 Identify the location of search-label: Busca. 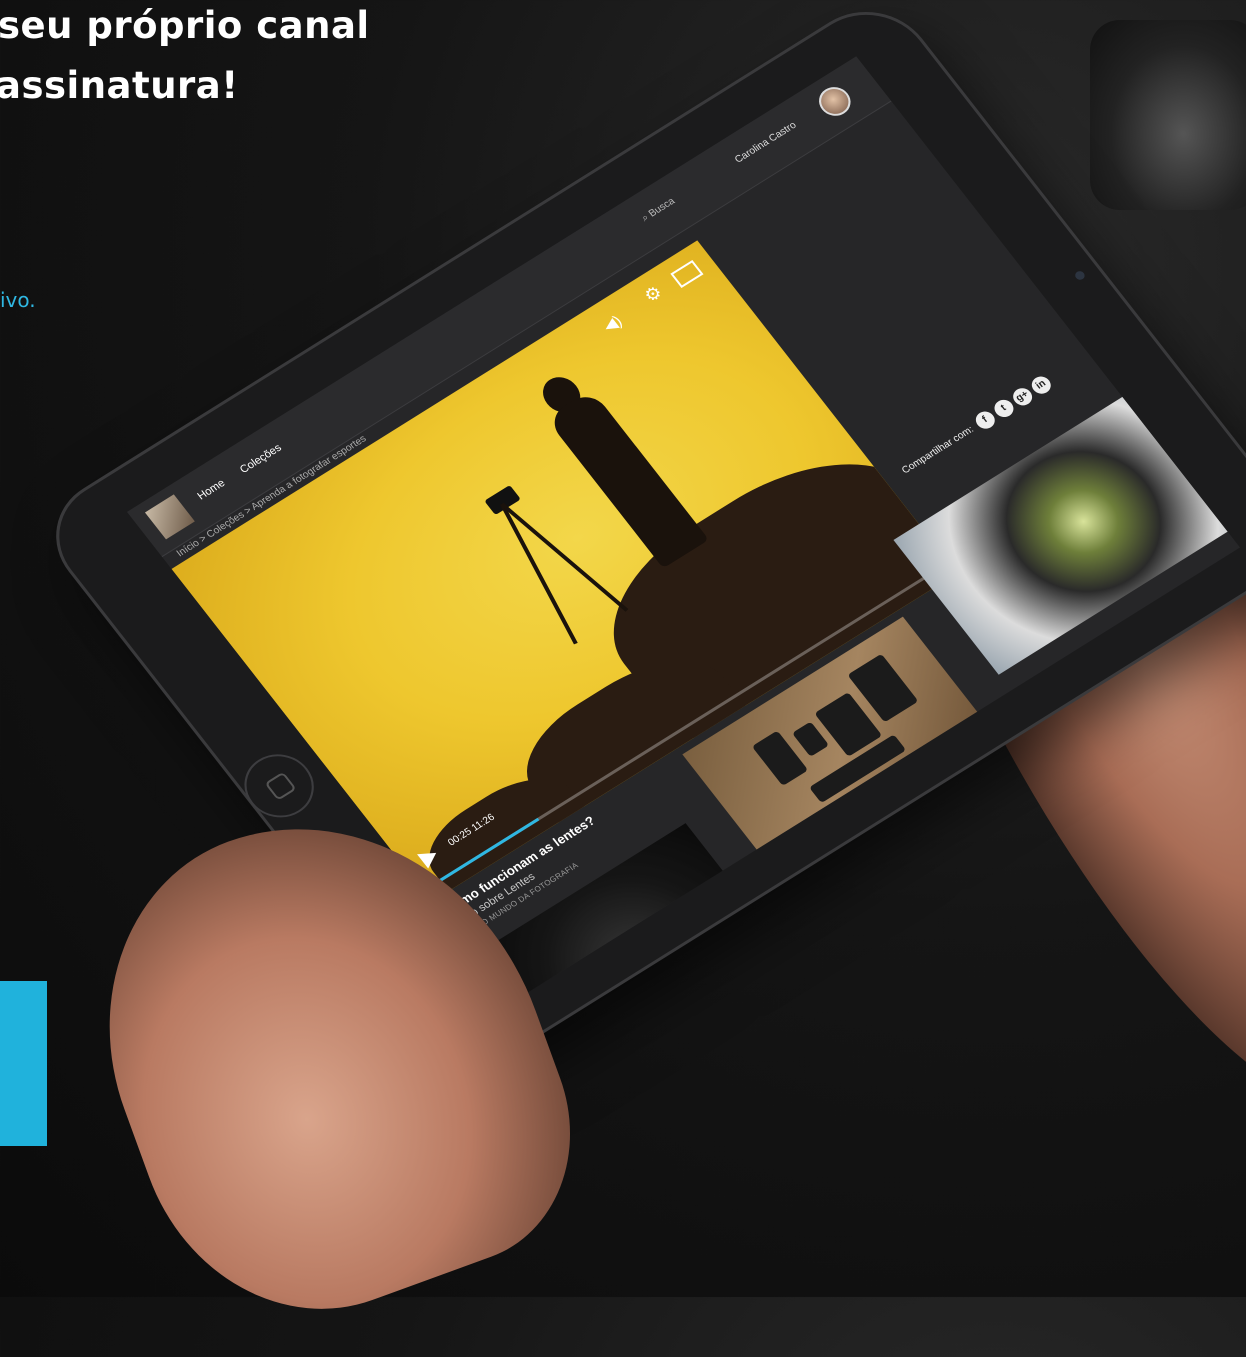
(662, 207).